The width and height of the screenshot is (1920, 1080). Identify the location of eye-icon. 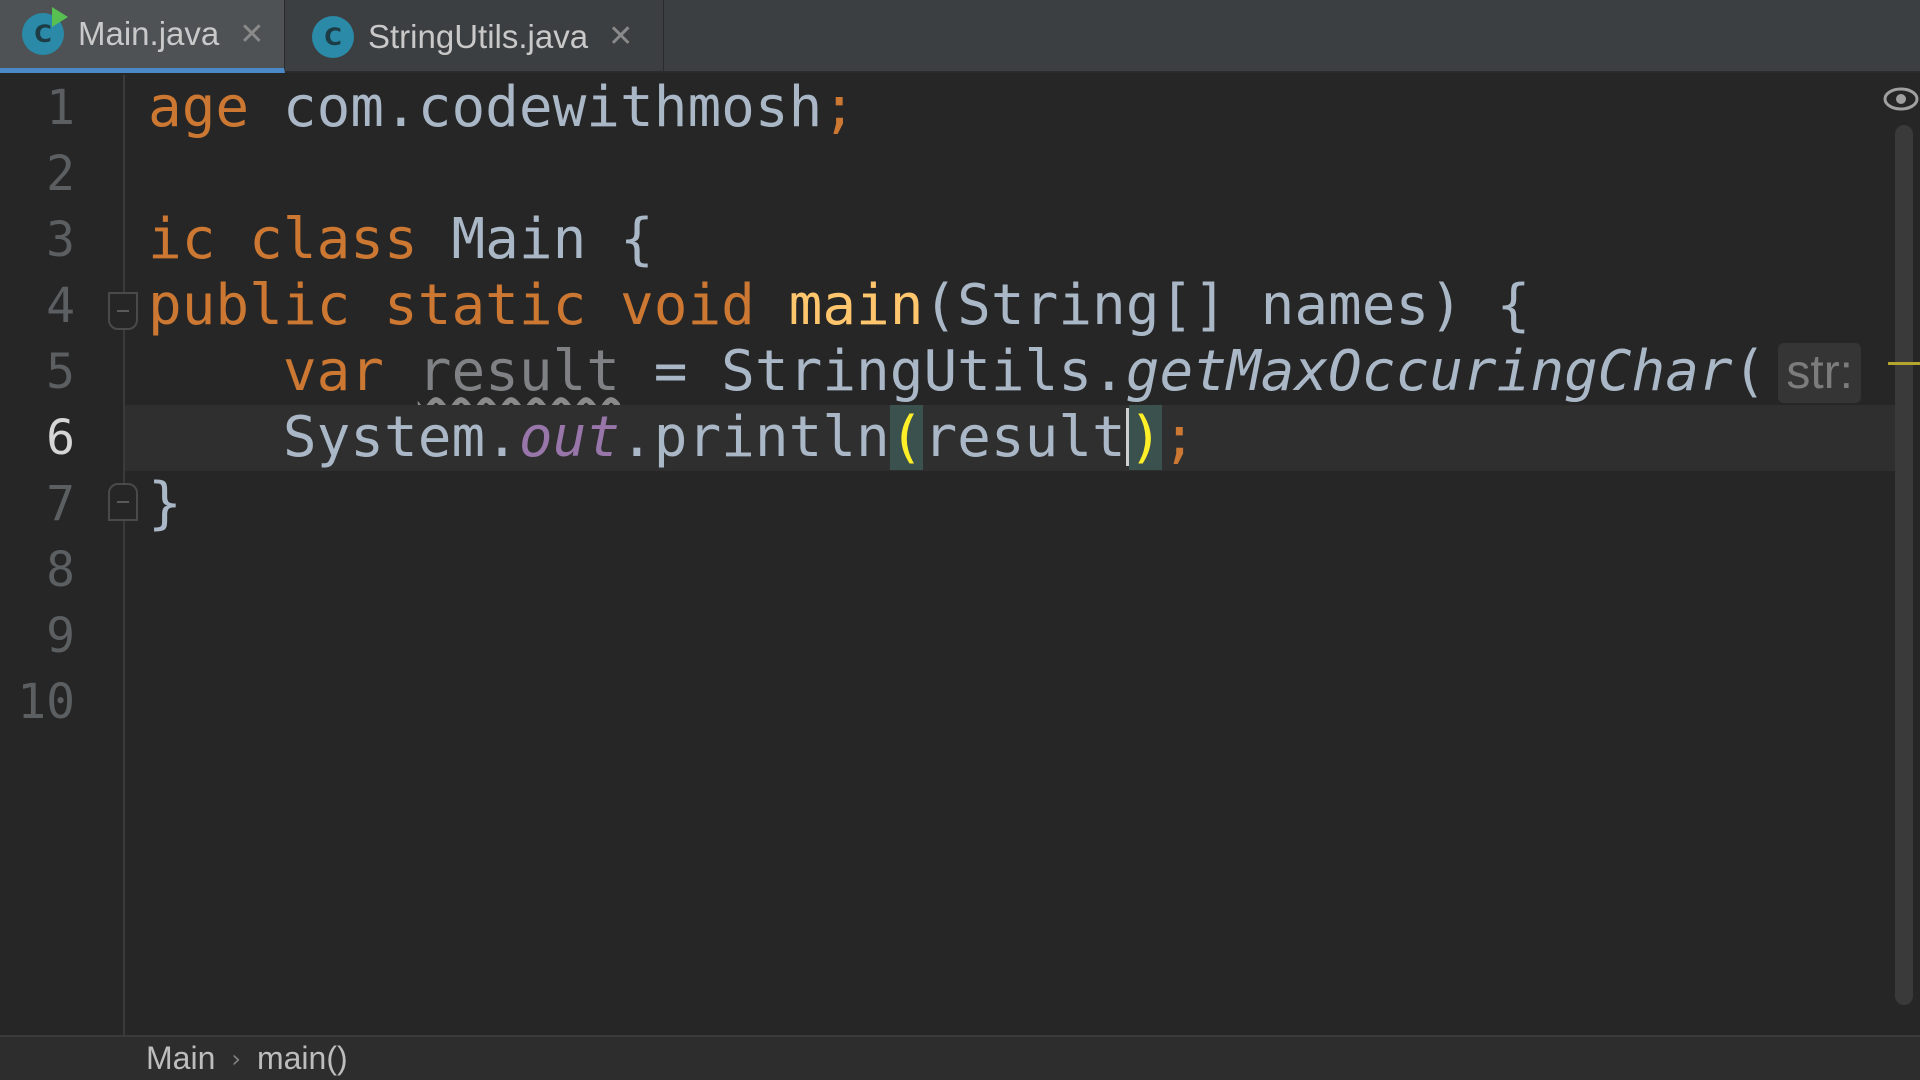
(1901, 99).